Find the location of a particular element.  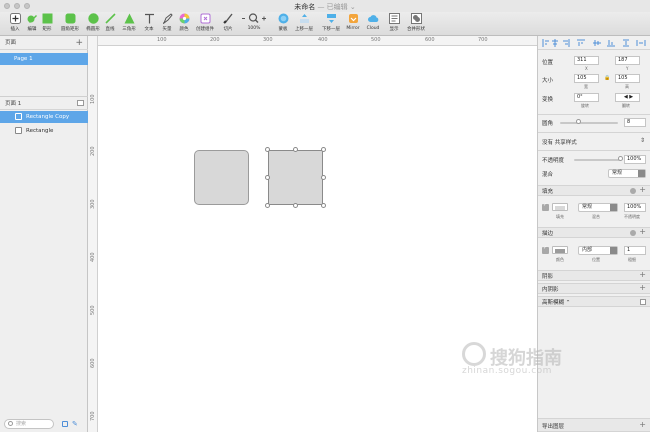

border-checkbox is located at coordinates (545, 249).